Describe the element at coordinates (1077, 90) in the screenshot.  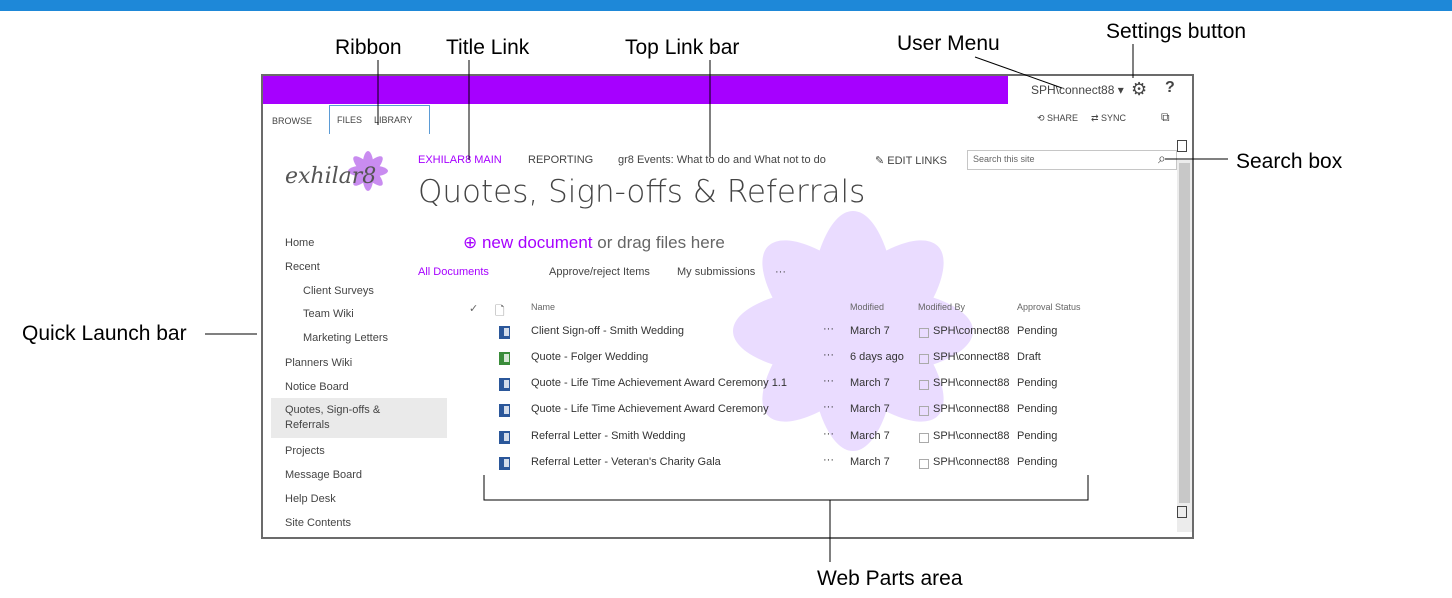
I see `user-menu: SPH\connect88 ▾` at that location.